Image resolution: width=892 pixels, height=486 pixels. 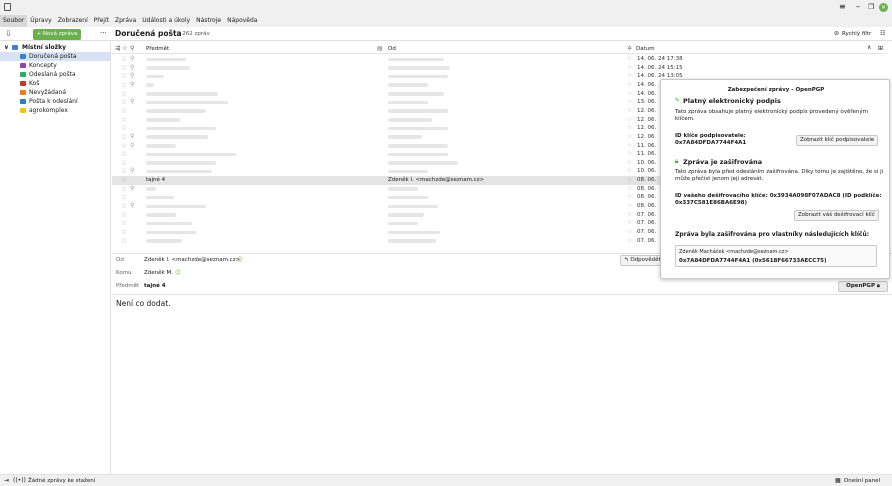 What do you see at coordinates (125, 21) in the screenshot?
I see `menu-message: Zpráva` at bounding box center [125, 21].